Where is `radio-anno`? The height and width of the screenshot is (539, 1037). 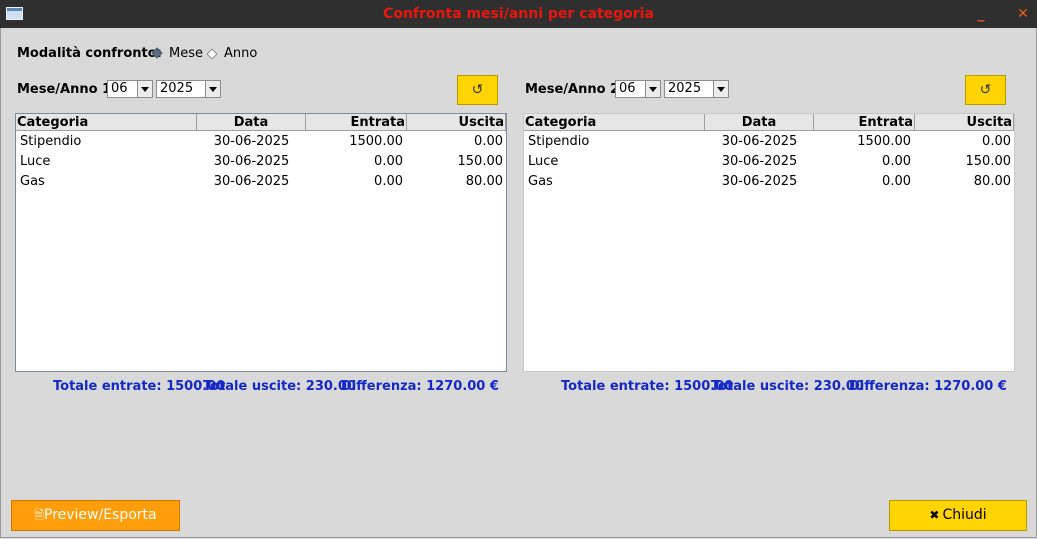
radio-anno is located at coordinates (212, 54).